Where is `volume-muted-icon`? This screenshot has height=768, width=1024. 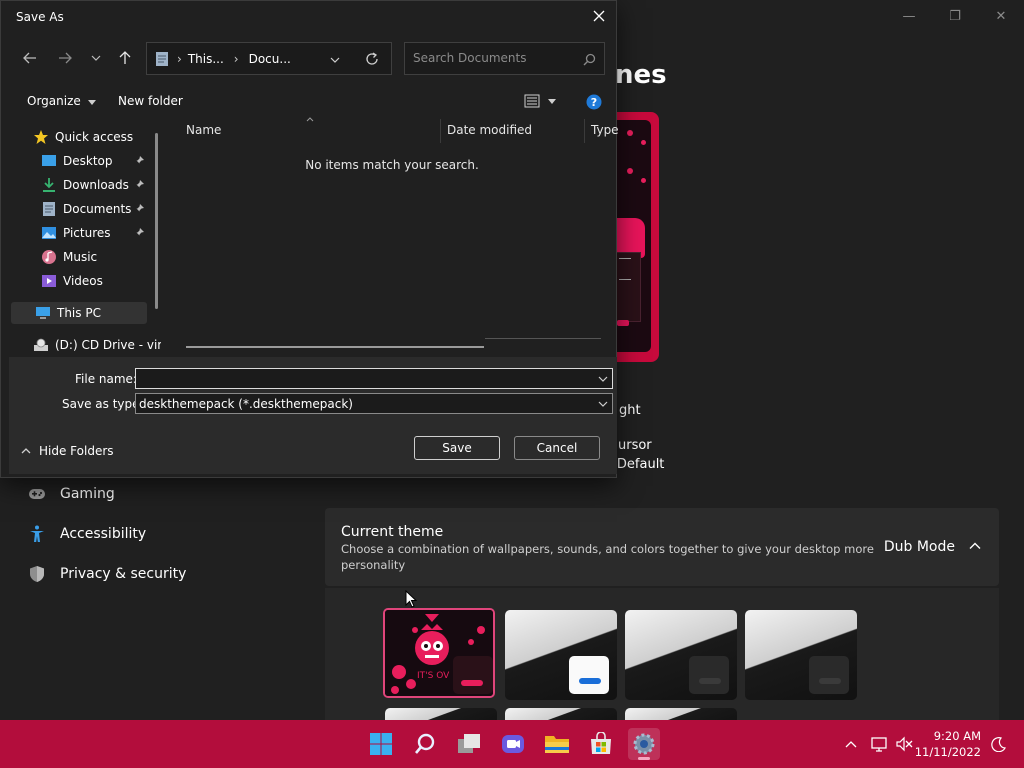
volume-muted-icon is located at coordinates (904, 744).